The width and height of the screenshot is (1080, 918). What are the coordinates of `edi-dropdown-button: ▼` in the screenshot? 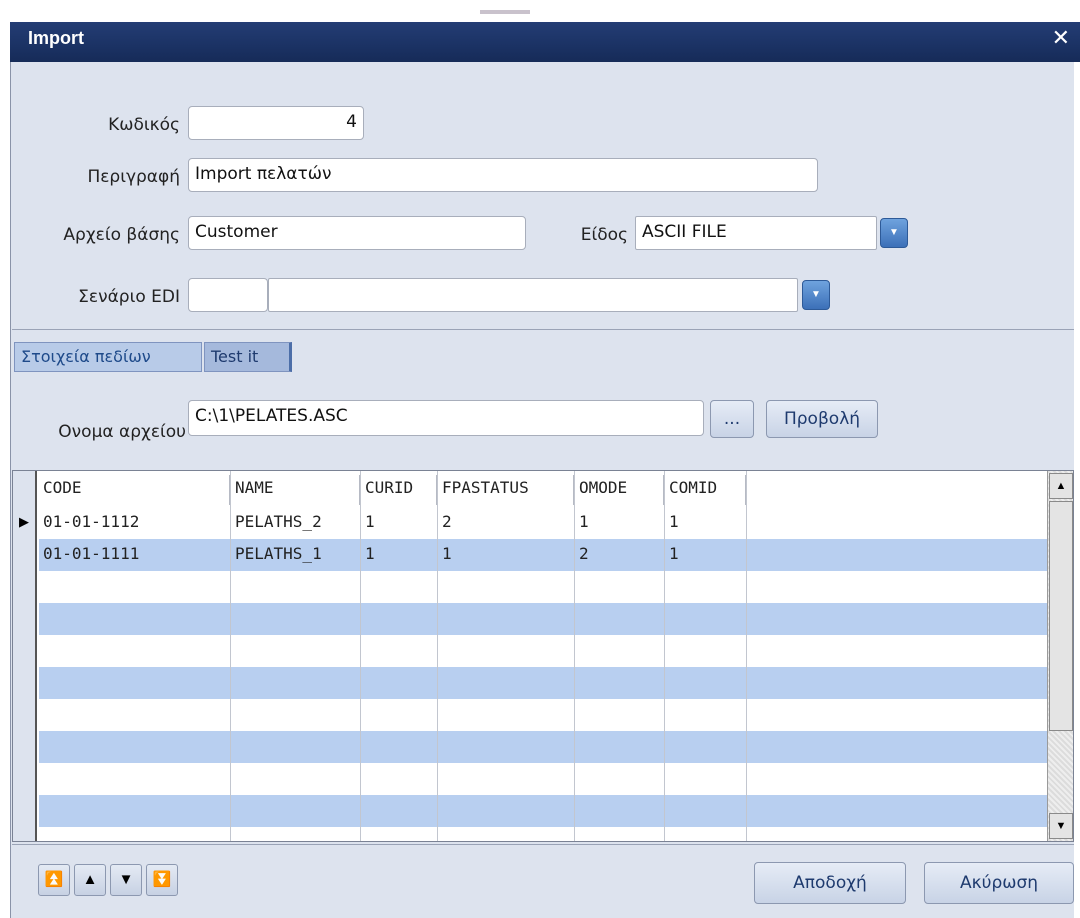 It's located at (816, 295).